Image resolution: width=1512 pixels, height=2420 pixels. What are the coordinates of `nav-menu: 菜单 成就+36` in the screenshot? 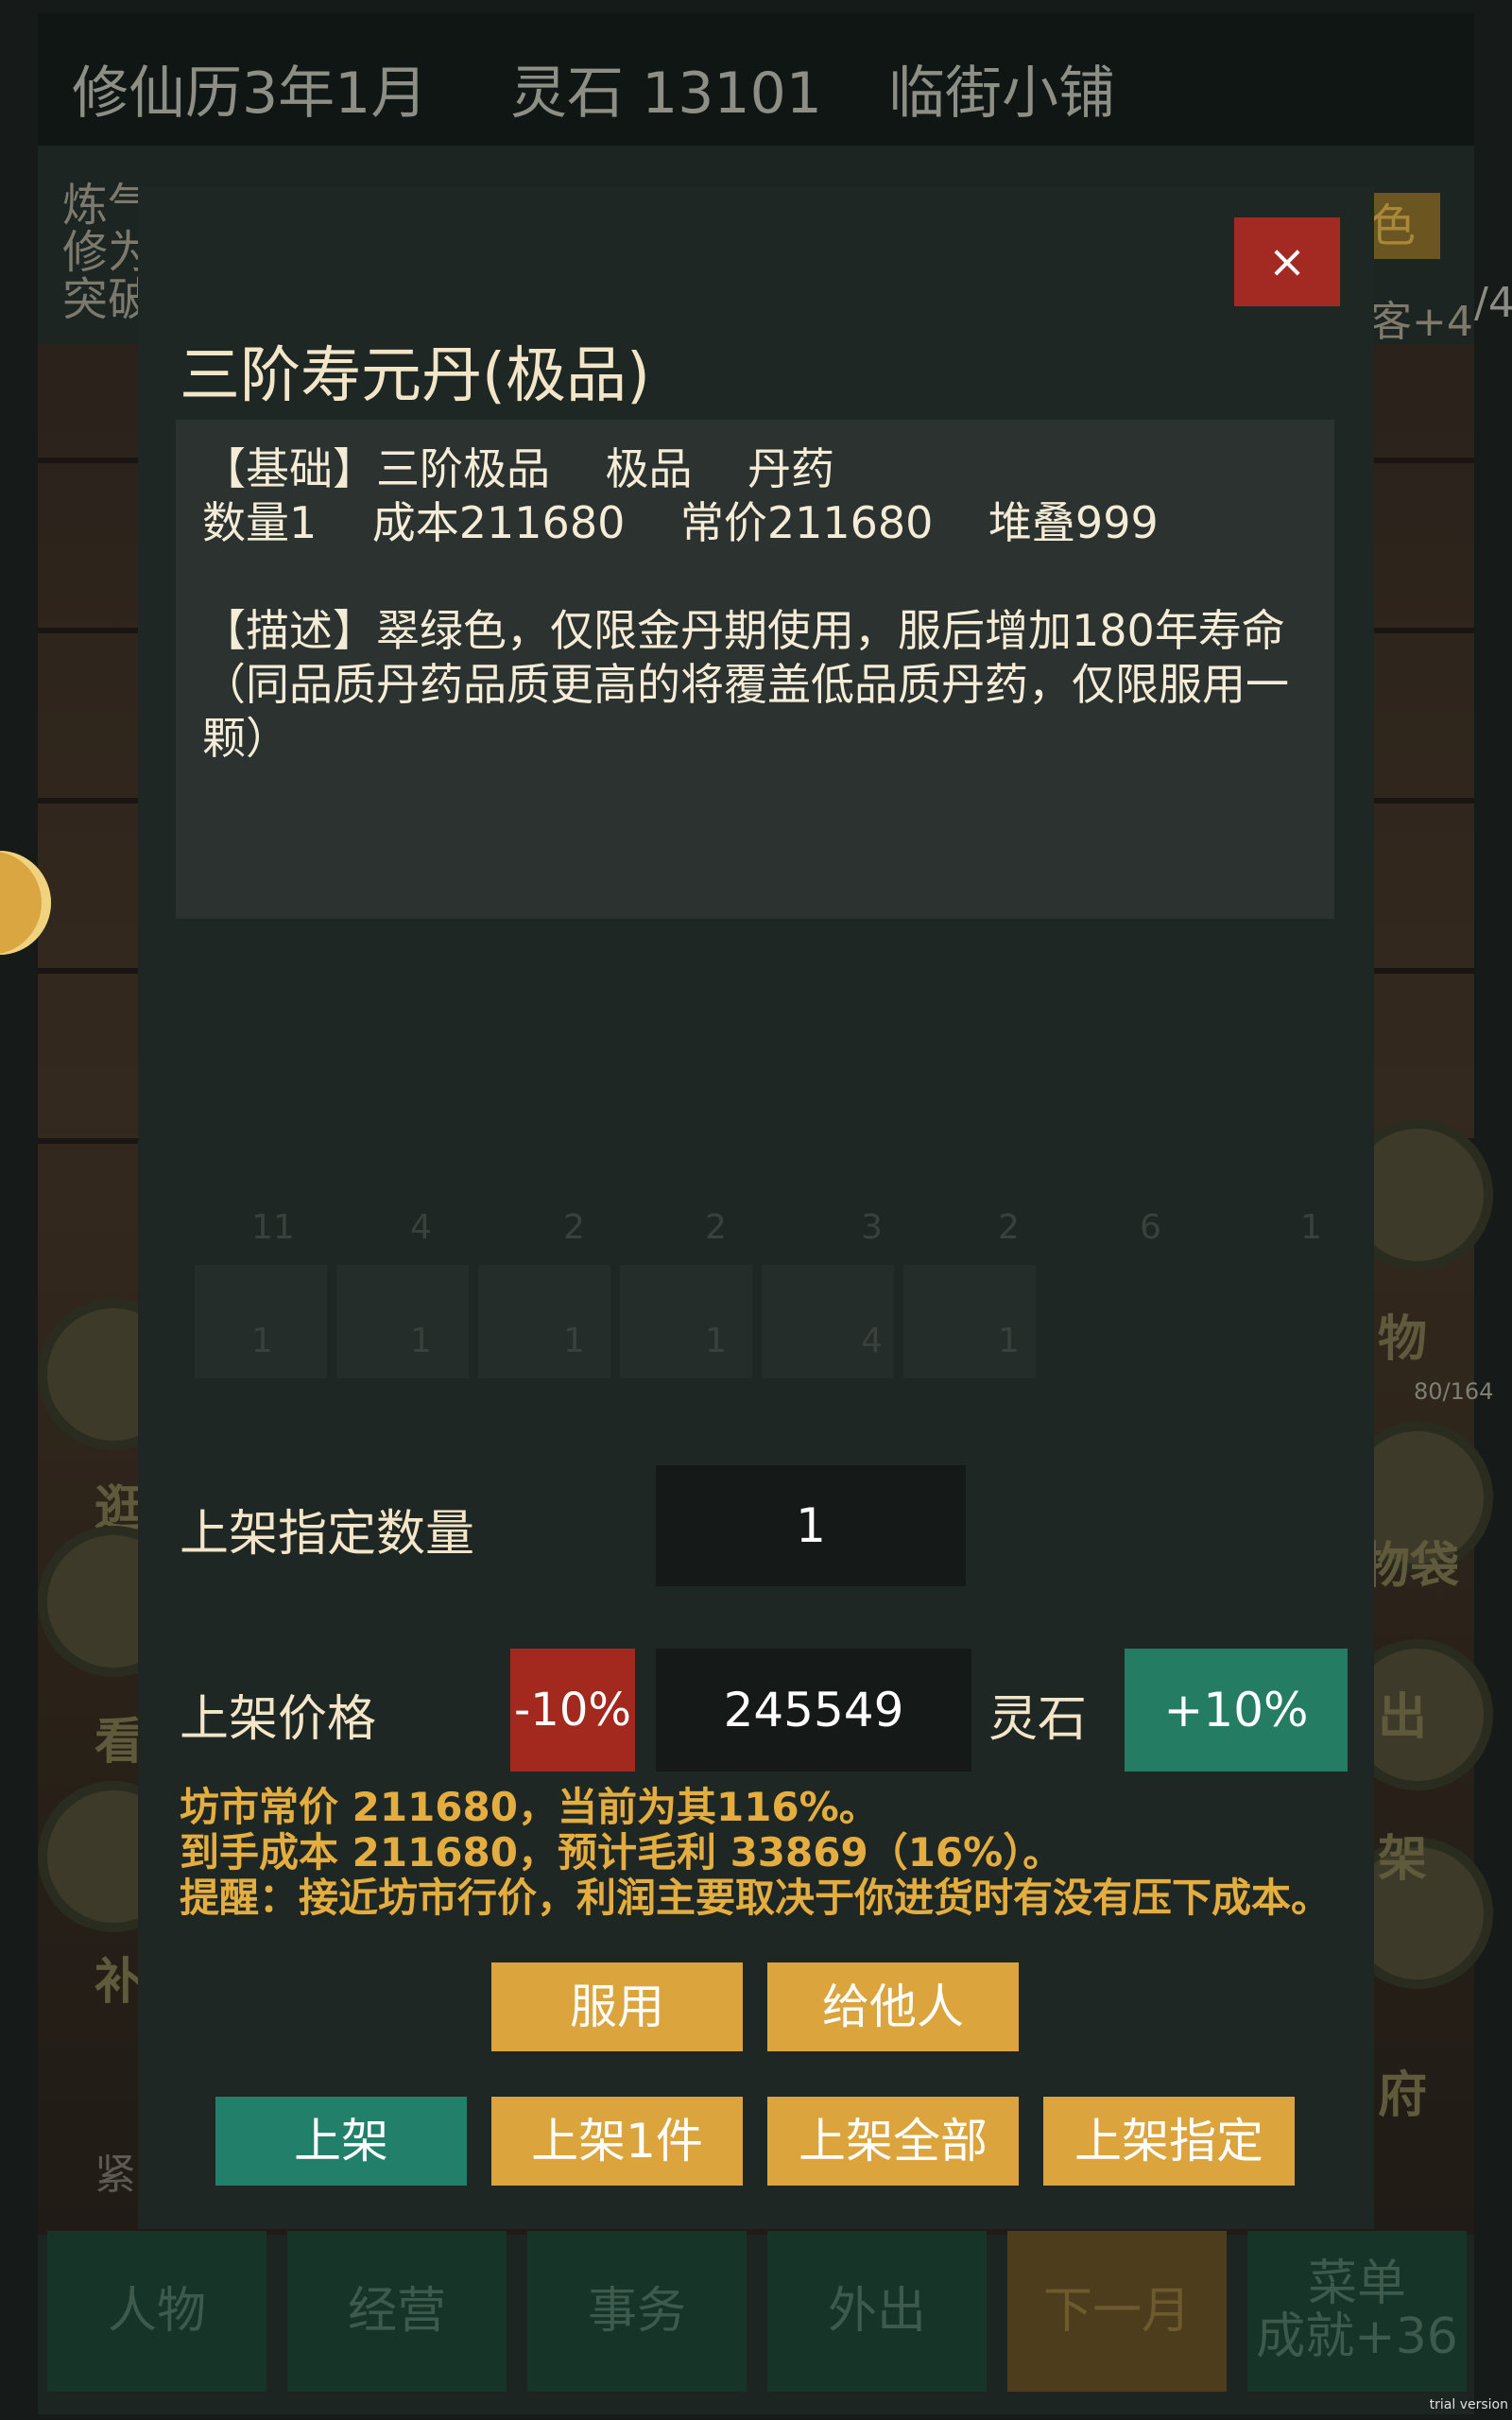 It's located at (1357, 2311).